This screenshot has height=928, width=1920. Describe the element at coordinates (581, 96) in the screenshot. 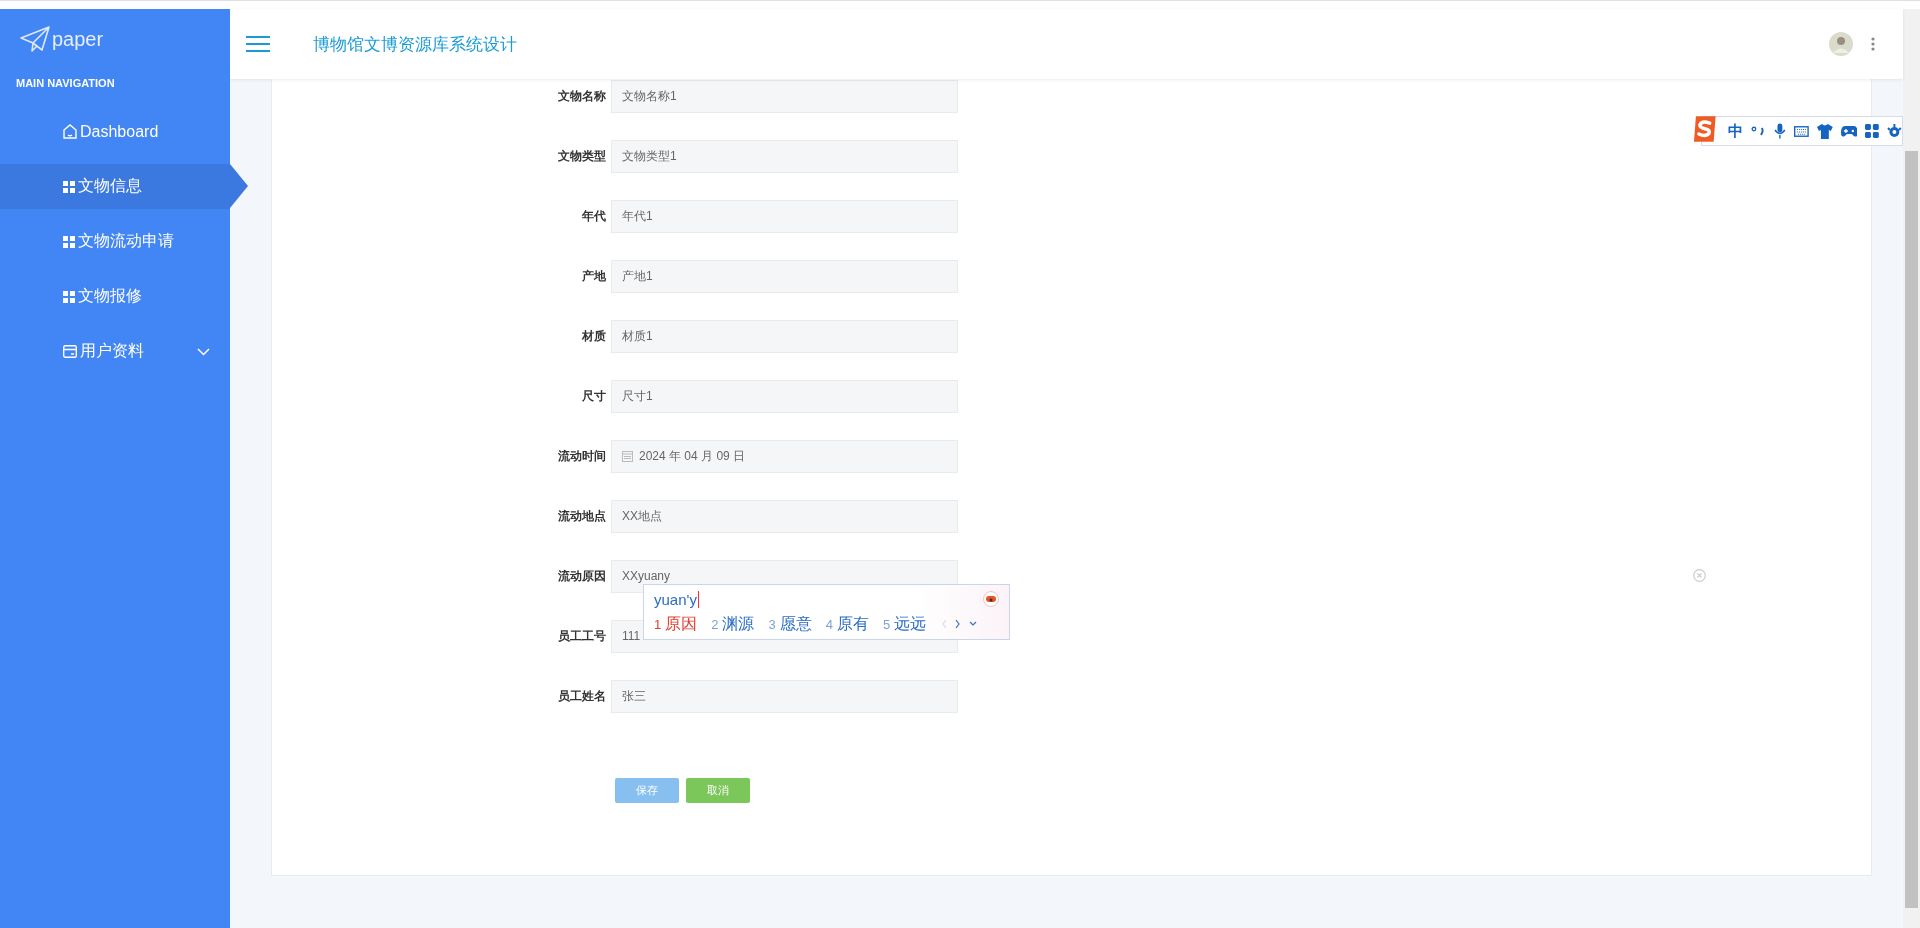

I see `field-label: 文物名称` at that location.